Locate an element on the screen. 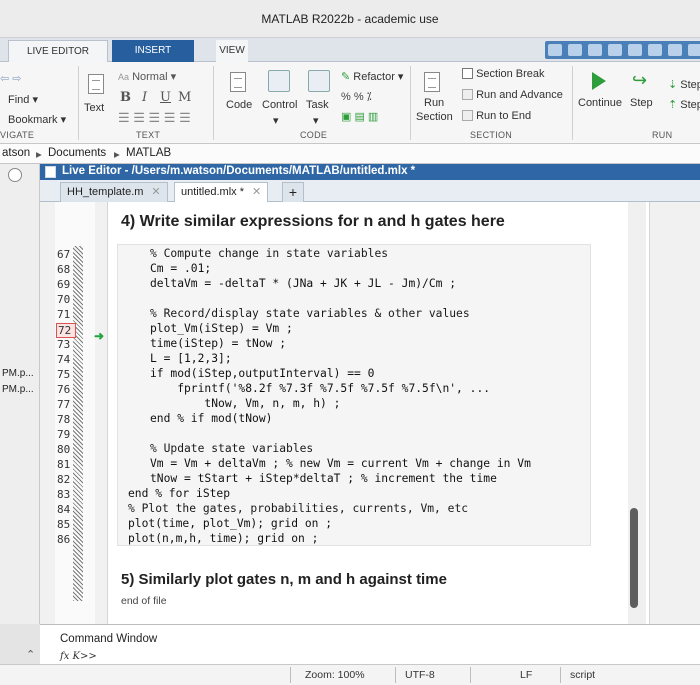 This screenshot has height=685, width=700. cut-icon is located at coordinates (575, 50).